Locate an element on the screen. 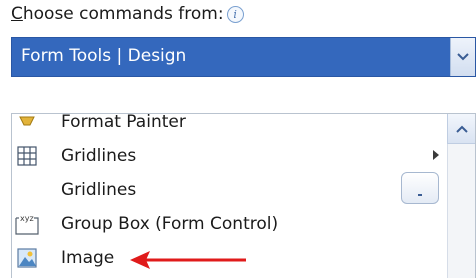  scrollbar-track is located at coordinates (461, 211).